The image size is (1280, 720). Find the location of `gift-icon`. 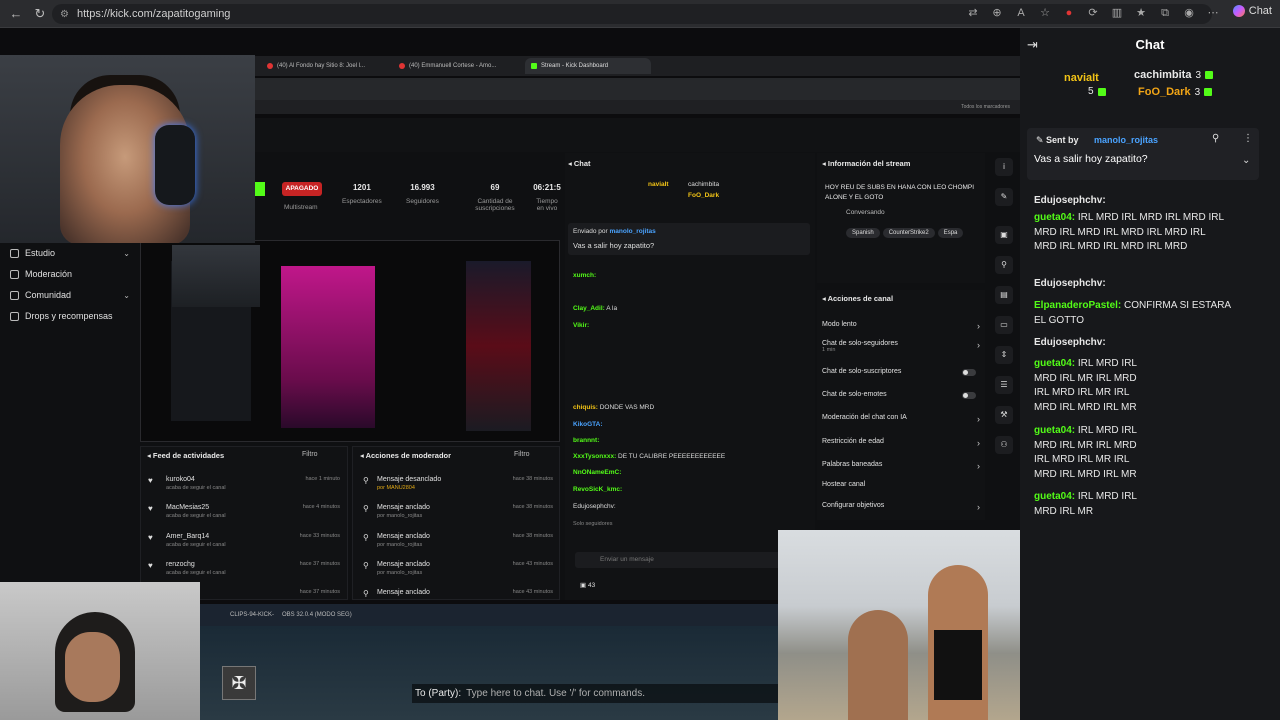

gift-icon is located at coordinates (14, 316).